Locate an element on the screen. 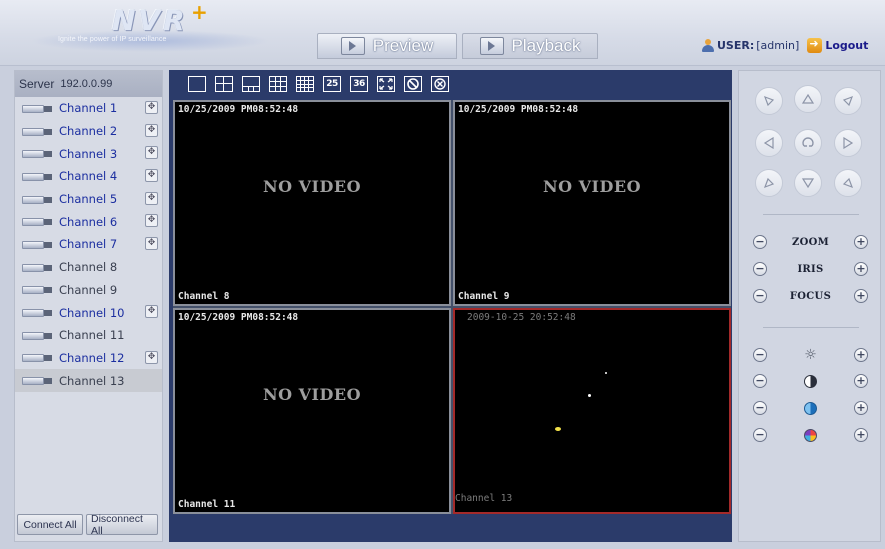 This screenshot has width=885, height=549. layout-4-button is located at coordinates (224, 84).